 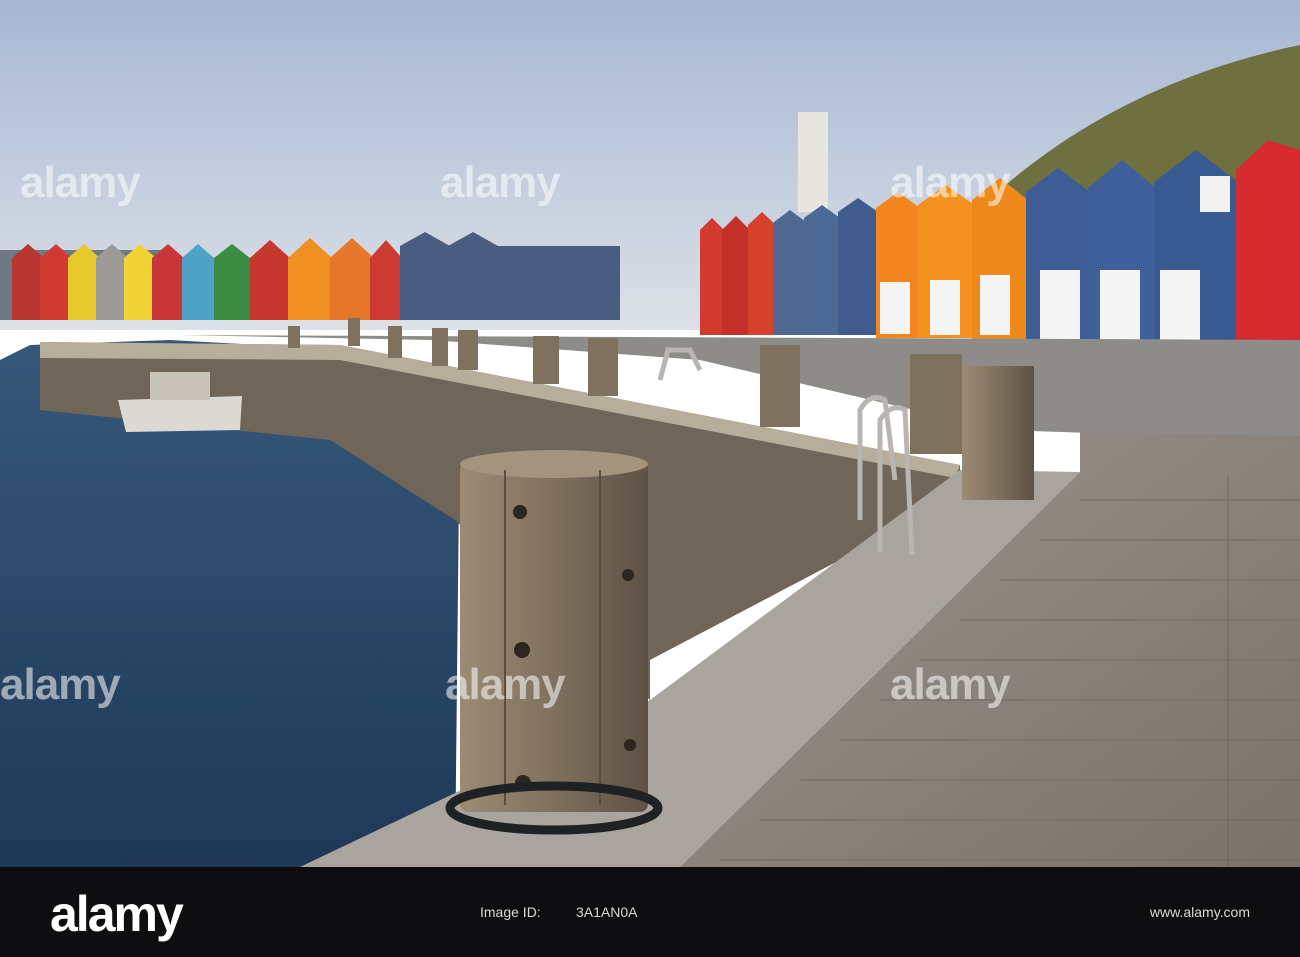 What do you see at coordinates (650, 912) in the screenshot?
I see `footer-bar: alamy Image ID: 3A1AN0A www.alamy.com` at bounding box center [650, 912].